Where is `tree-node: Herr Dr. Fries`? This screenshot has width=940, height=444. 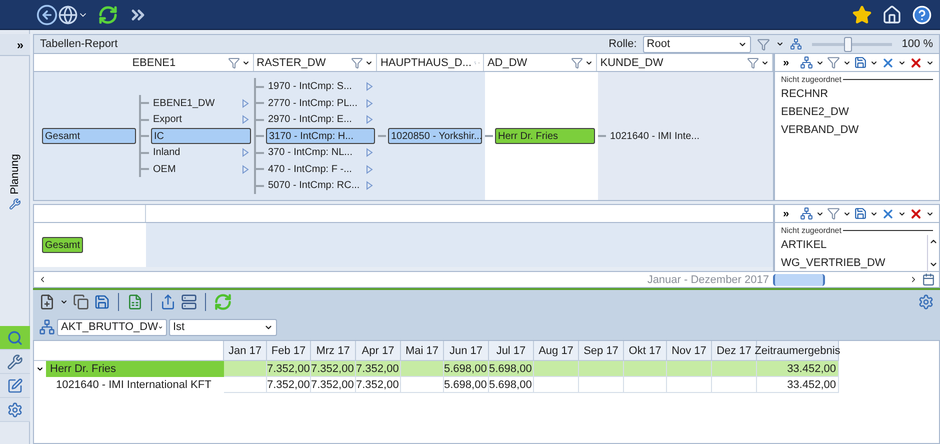
tree-node: Herr Dr. Fries is located at coordinates (545, 136).